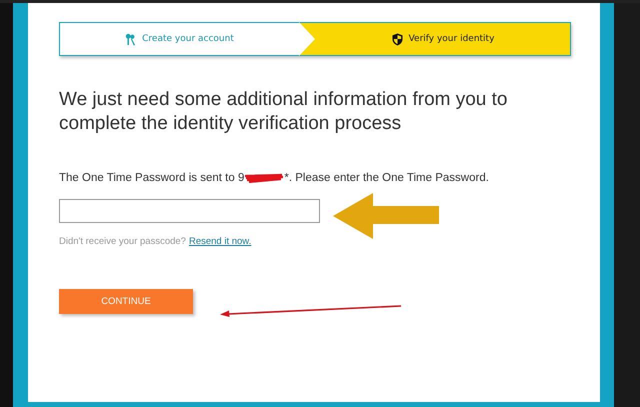 This screenshot has width=640, height=407. What do you see at coordinates (283, 112) in the screenshot?
I see `page-heading: We just need some additional information from you to complete the identity verification process` at bounding box center [283, 112].